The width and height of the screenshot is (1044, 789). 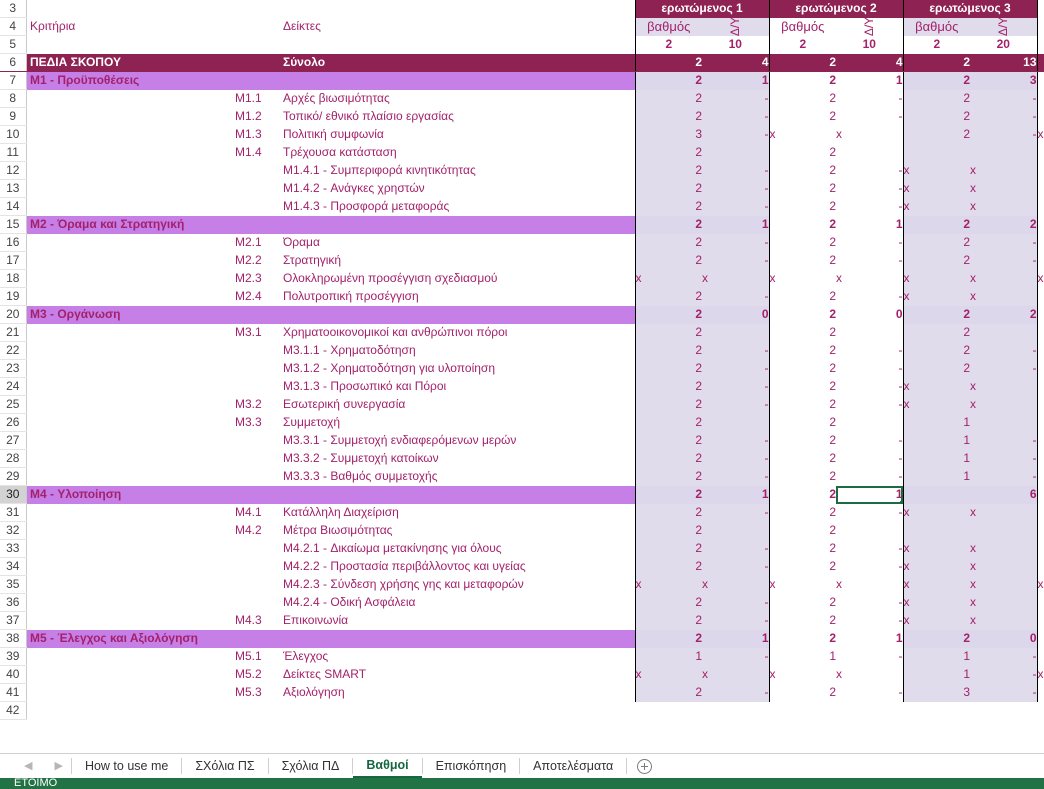 What do you see at coordinates (13, 44) in the screenshot?
I see `row-header: 5` at bounding box center [13, 44].